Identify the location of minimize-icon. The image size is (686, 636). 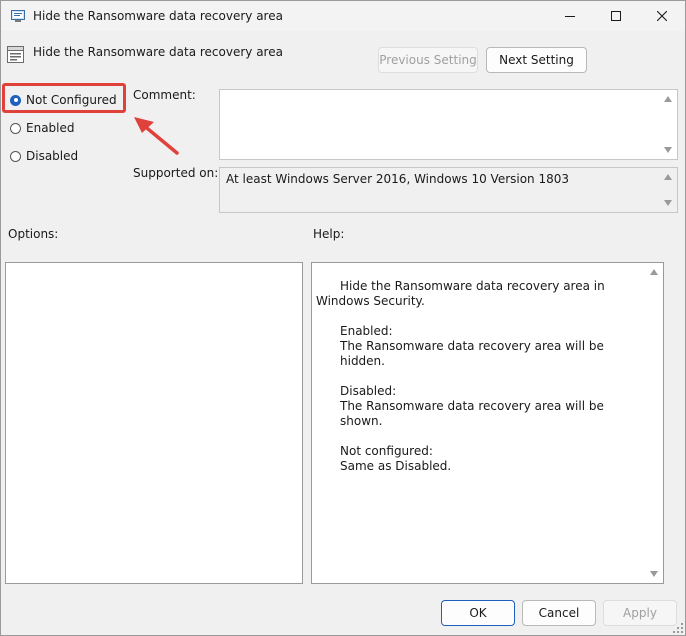
(570, 16).